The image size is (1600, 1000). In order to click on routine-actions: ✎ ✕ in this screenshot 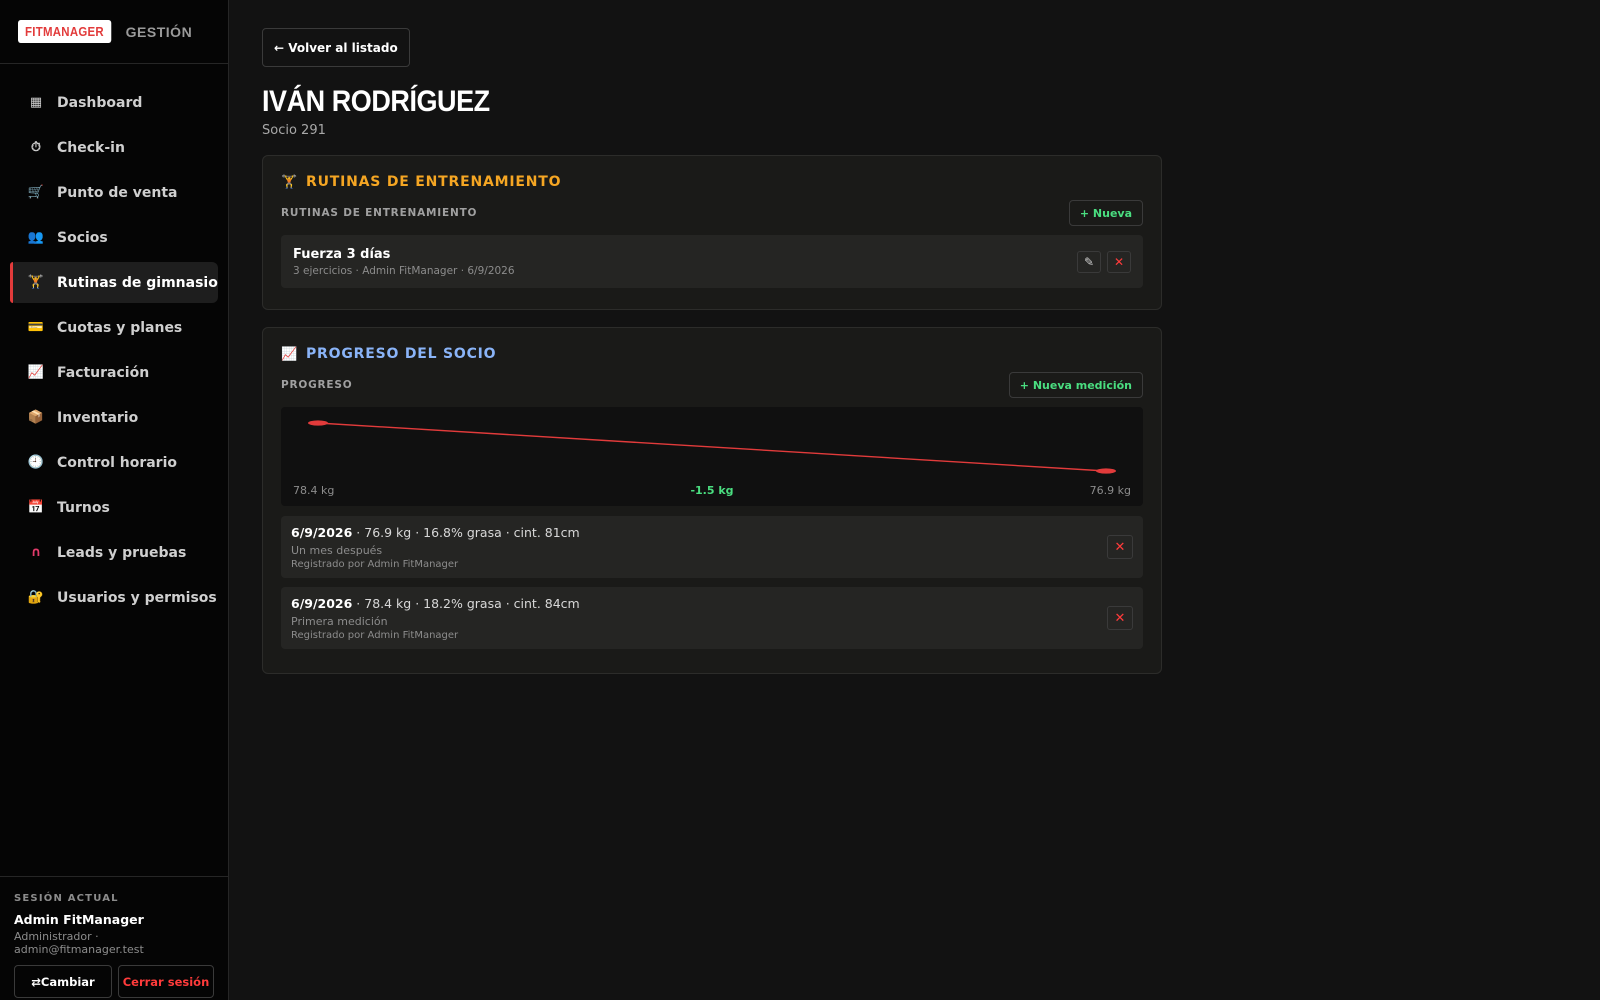, I will do `click(1104, 261)`.